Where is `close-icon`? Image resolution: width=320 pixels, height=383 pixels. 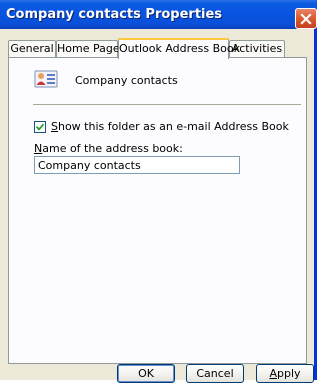 close-icon is located at coordinates (306, 18).